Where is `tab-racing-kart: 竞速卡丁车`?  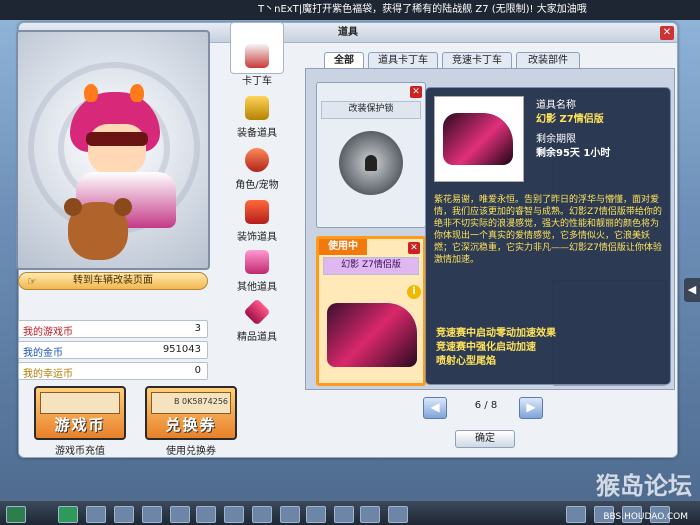 tab-racing-kart: 竞速卡丁车 is located at coordinates (477, 60).